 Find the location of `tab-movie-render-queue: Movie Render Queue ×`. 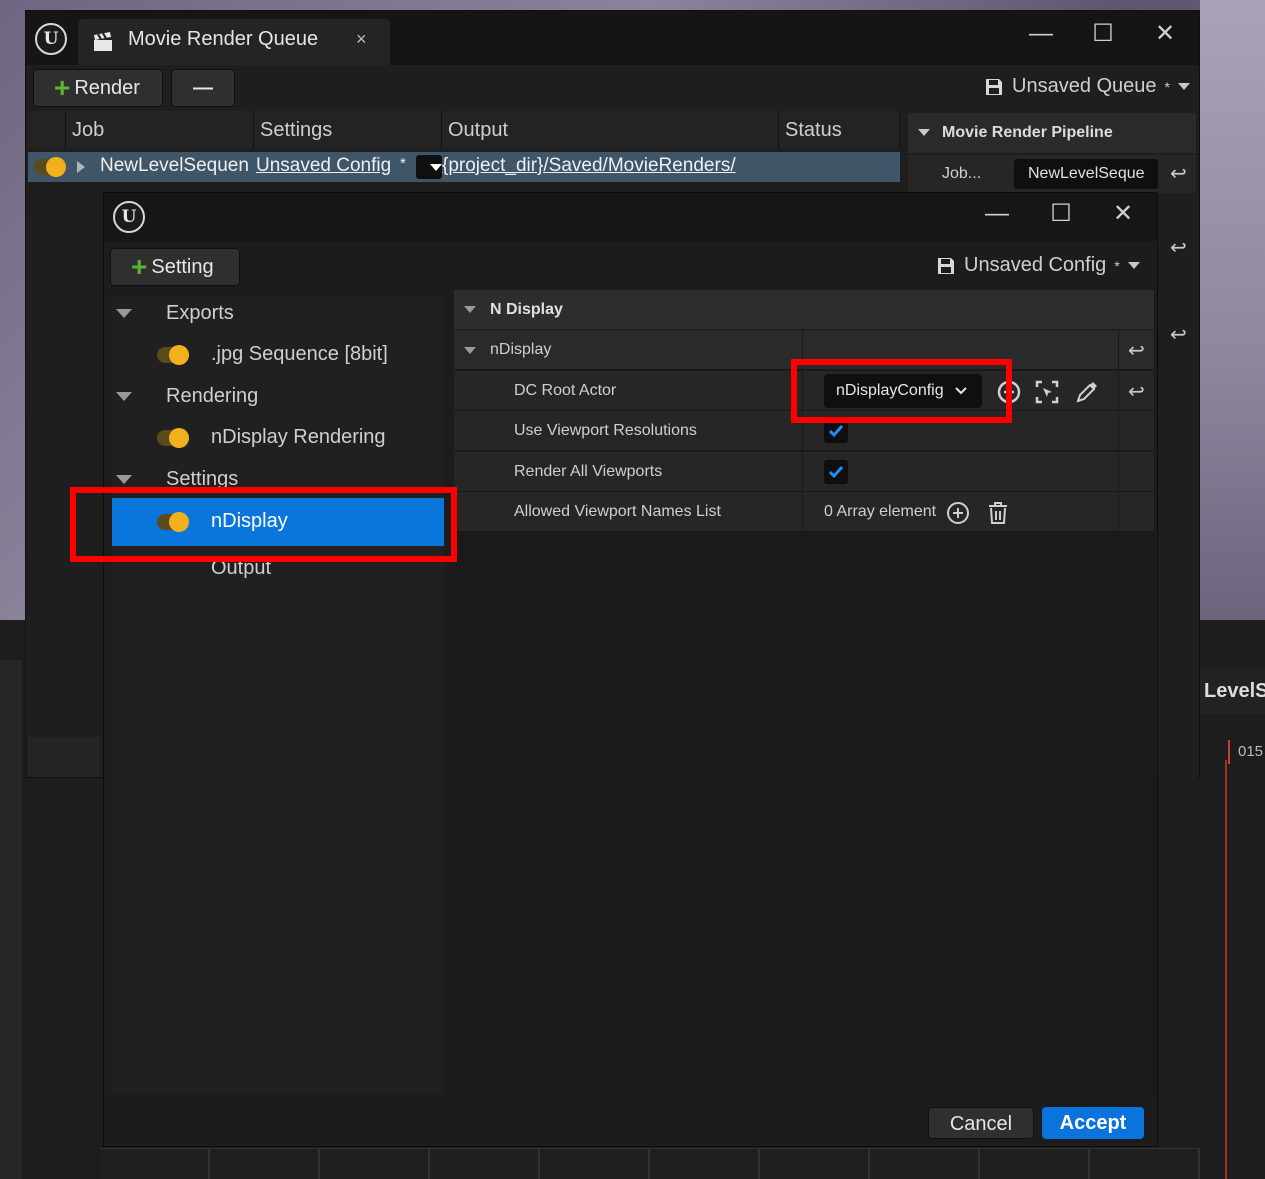

tab-movie-render-queue: Movie Render Queue × is located at coordinates (234, 42).